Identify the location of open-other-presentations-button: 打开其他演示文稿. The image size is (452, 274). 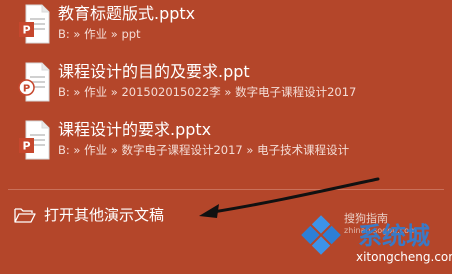
(115, 215).